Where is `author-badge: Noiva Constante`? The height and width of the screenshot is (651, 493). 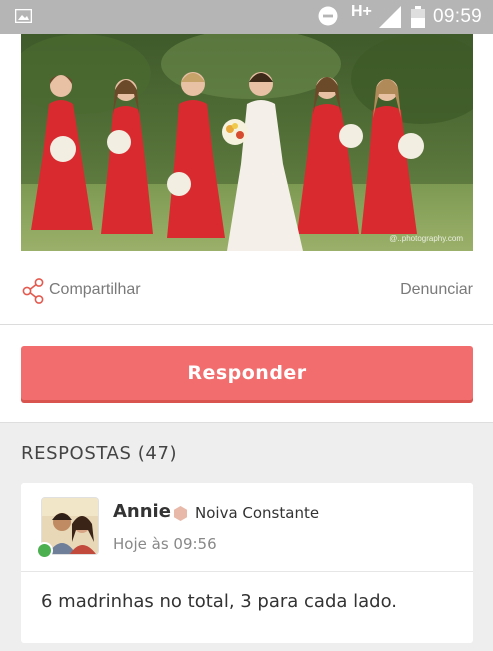
author-badge: Noiva Constante is located at coordinates (257, 513).